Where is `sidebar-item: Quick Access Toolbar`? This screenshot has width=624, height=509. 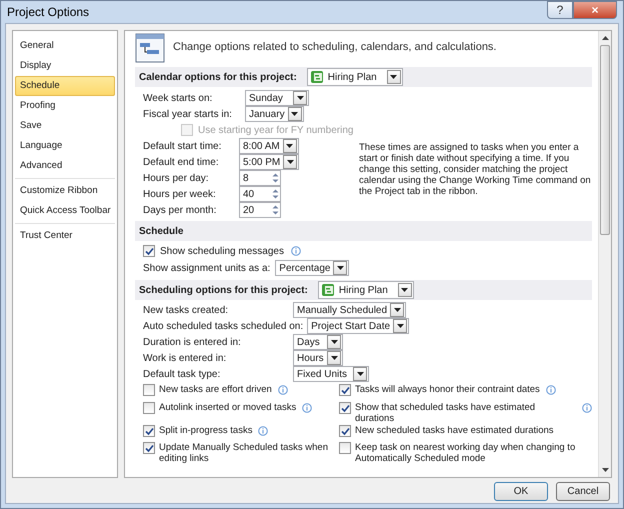
sidebar-item: Quick Access Toolbar is located at coordinates (65, 211).